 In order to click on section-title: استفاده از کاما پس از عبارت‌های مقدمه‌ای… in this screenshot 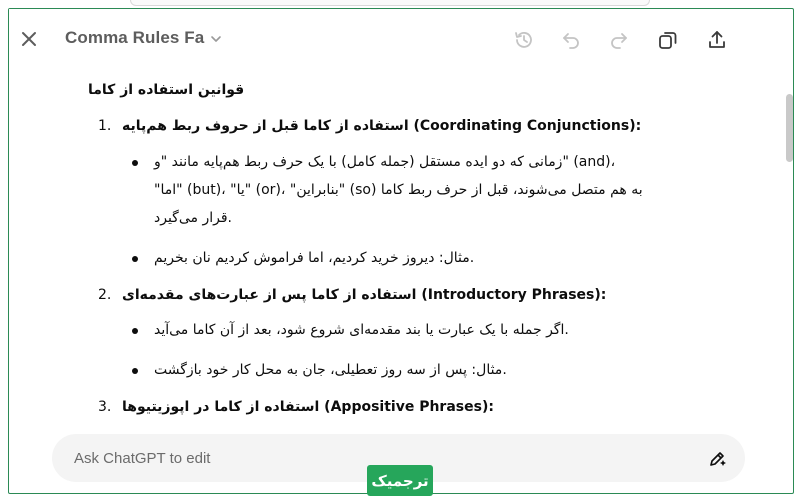, I will do `click(364, 295)`.